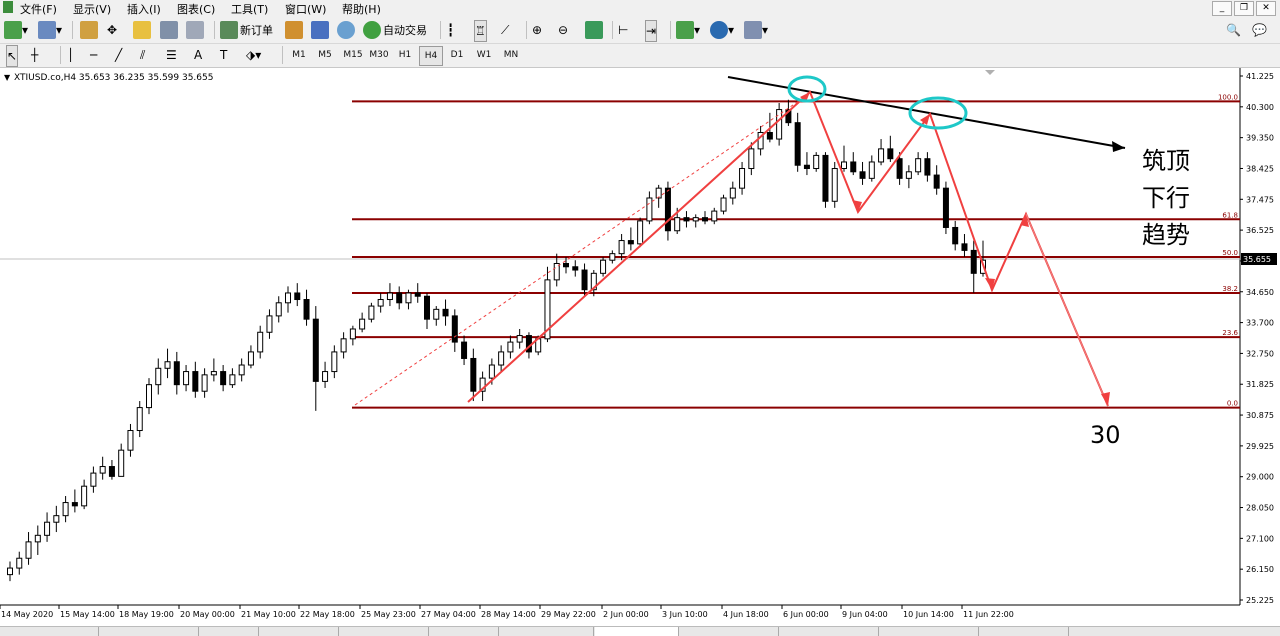  Describe the element at coordinates (361, 9) in the screenshot. I see `menu-help: 帮助(H)` at that location.